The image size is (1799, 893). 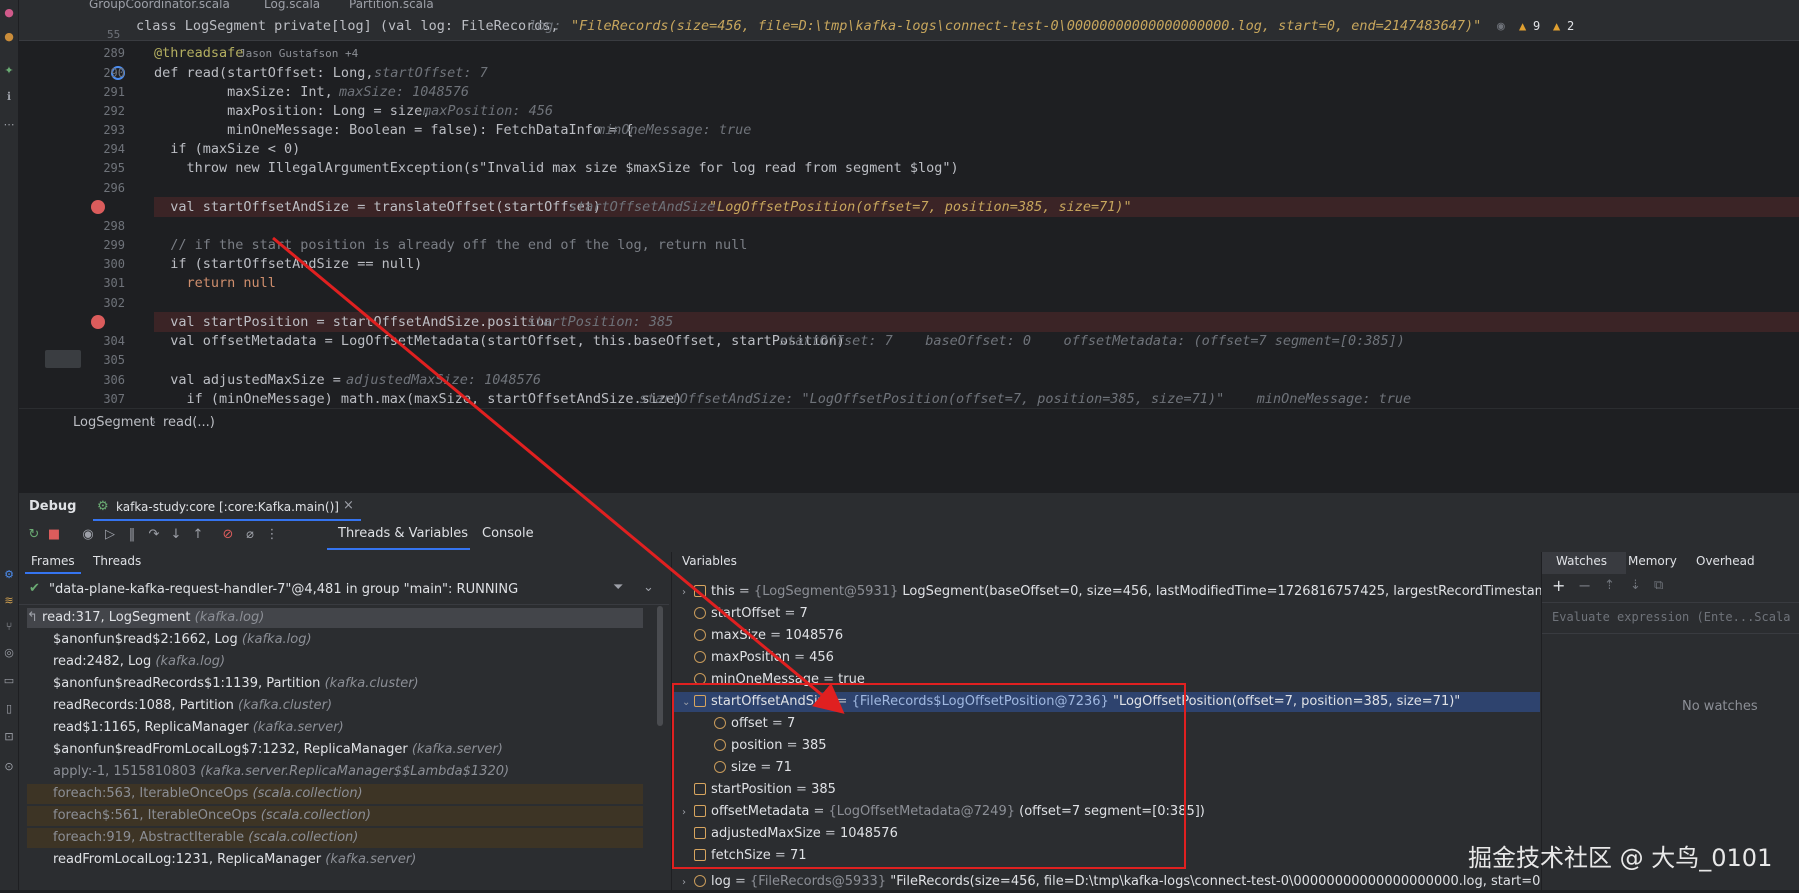 What do you see at coordinates (1620, 858) in the screenshot?
I see `watermark: 掘金技术社区 @ 大鸟_0101` at bounding box center [1620, 858].